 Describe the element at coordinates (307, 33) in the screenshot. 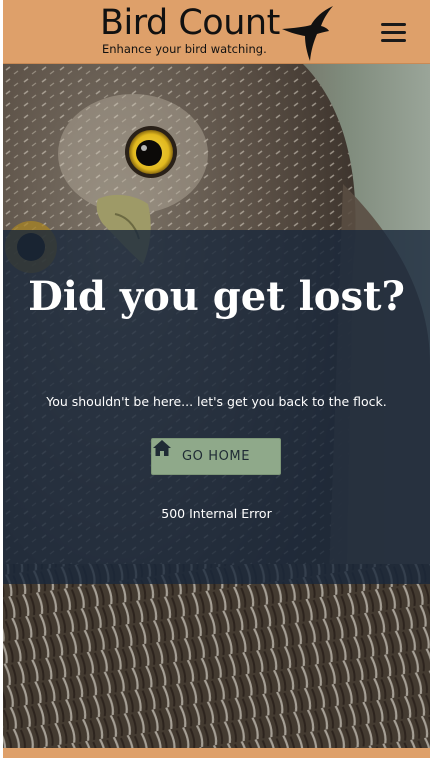

I see `bird-icon` at that location.